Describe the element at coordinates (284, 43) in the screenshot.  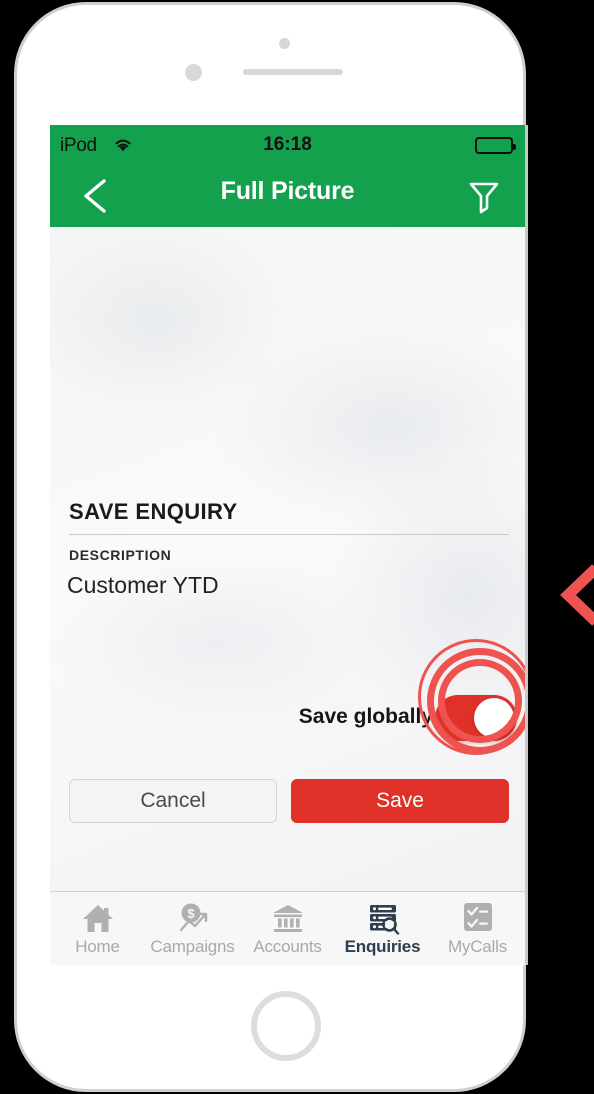
I see `front-camera-icon` at that location.